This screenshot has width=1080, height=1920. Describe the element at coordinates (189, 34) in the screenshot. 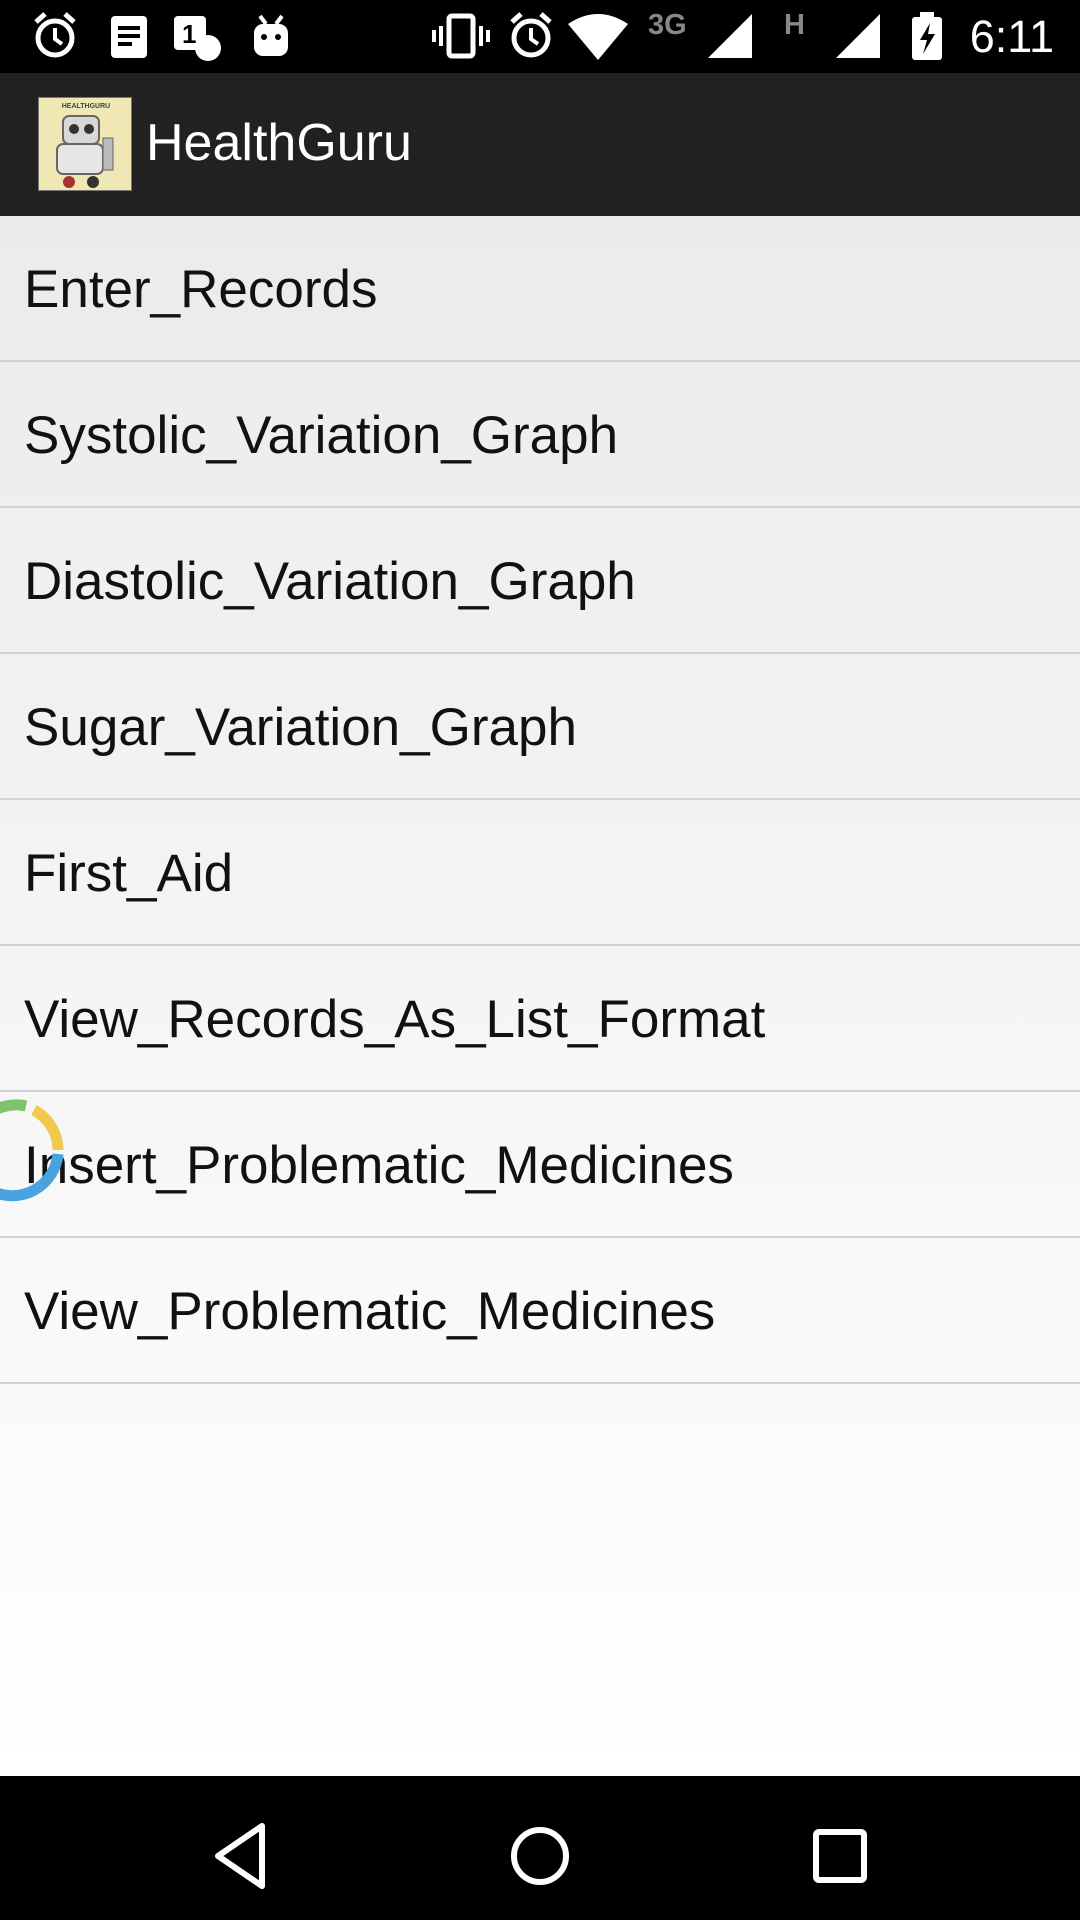

I see `svg-text: 1` at that location.